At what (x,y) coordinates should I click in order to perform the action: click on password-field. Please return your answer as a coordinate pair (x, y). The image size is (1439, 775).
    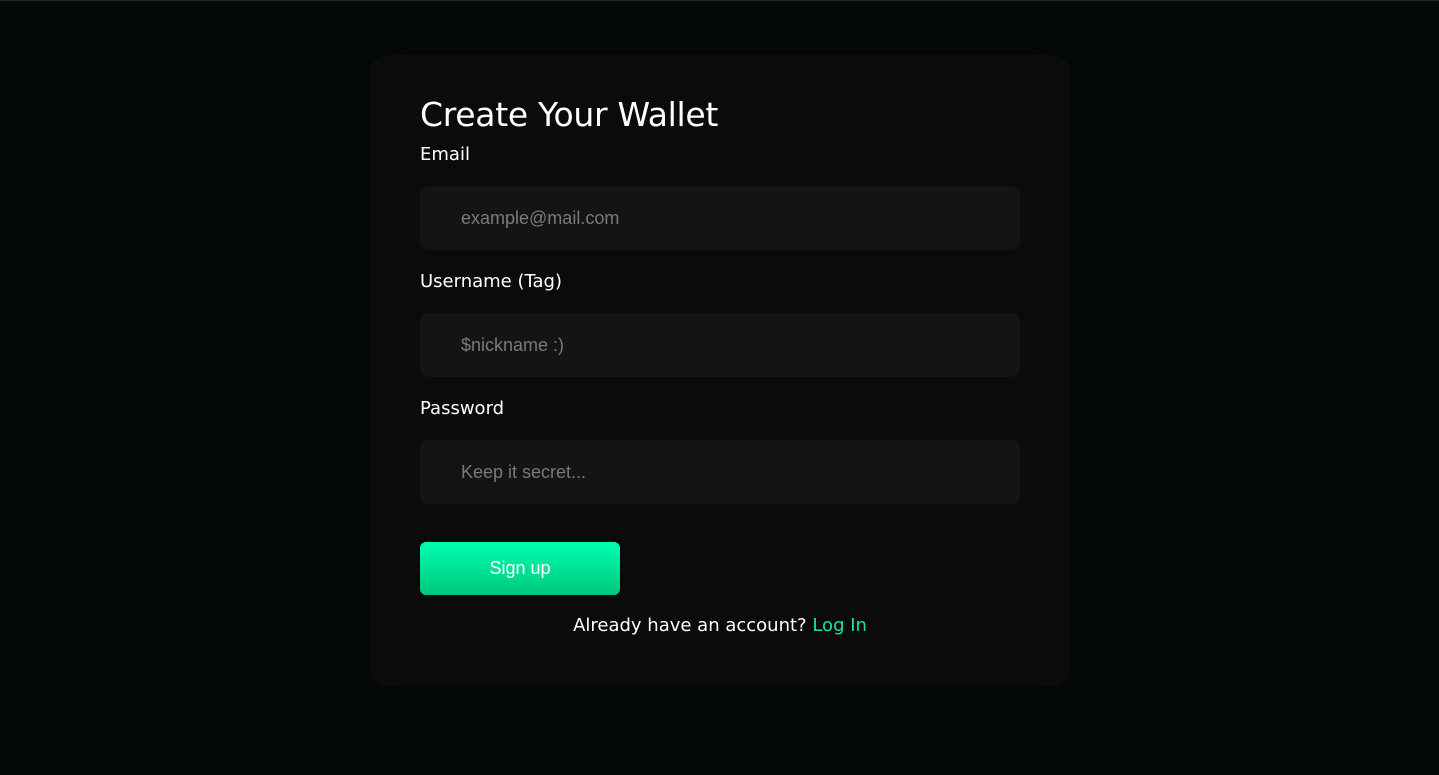
    Looking at the image, I should click on (720, 472).